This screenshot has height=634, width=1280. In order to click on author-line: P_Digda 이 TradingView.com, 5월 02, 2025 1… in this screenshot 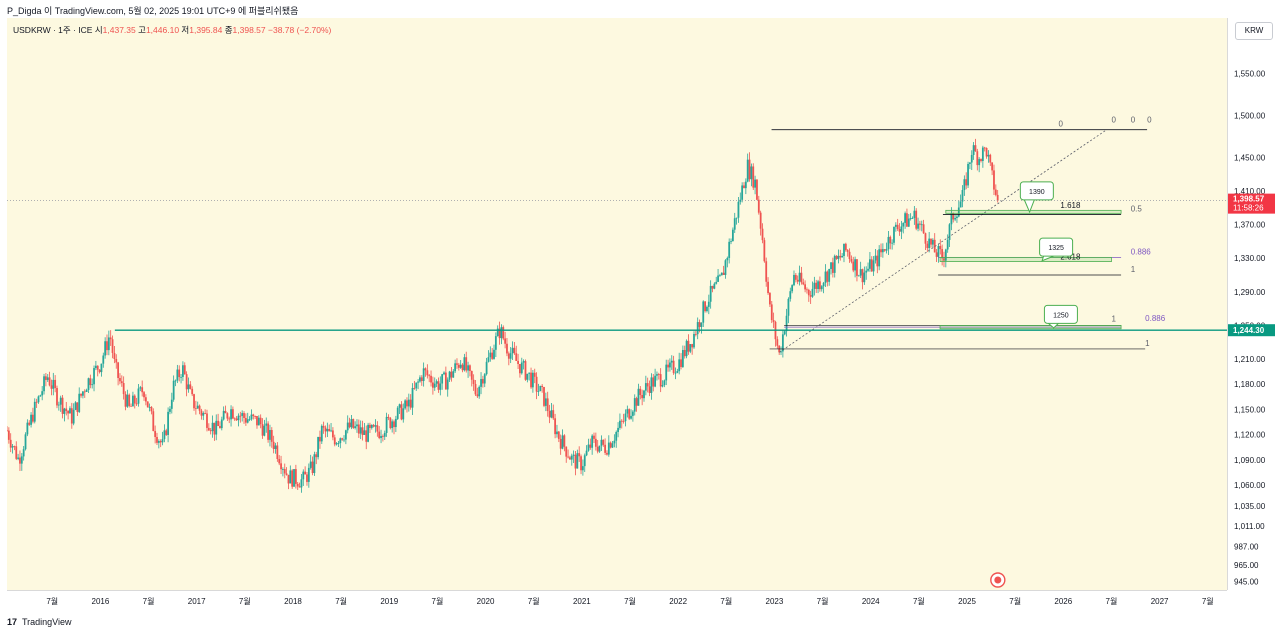, I will do `click(153, 11)`.